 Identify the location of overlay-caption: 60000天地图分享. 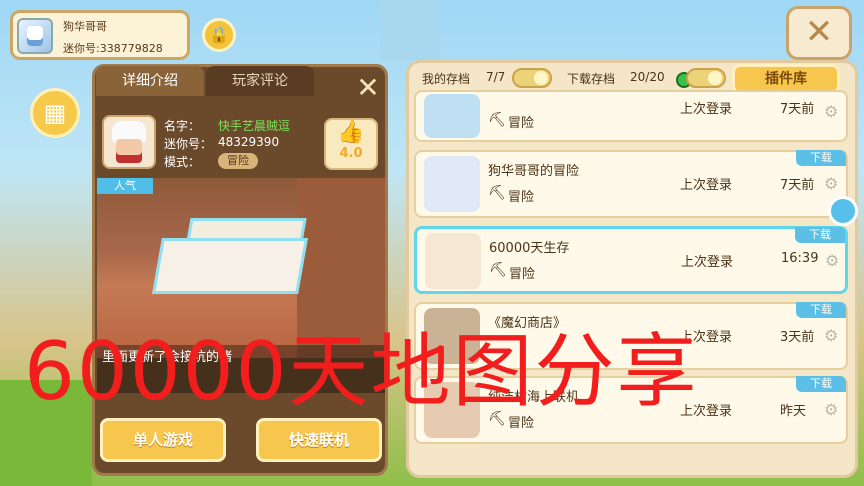
(361, 371).